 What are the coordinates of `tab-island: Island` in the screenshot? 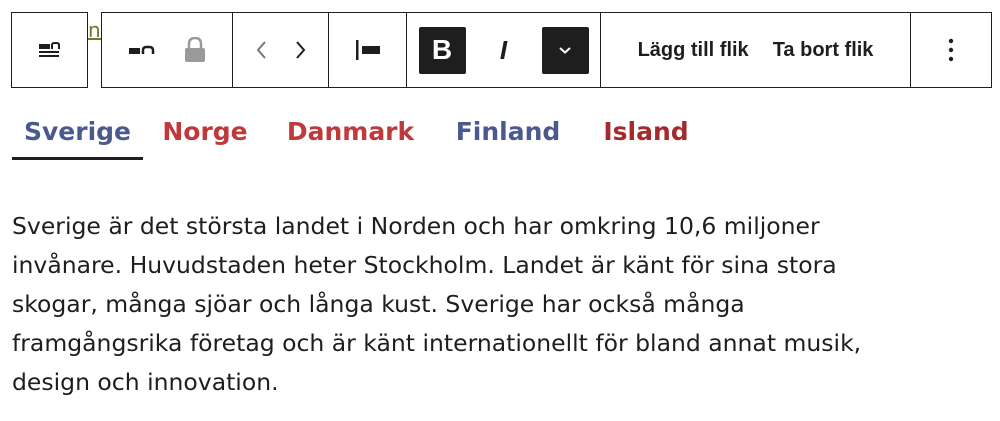 It's located at (646, 134).